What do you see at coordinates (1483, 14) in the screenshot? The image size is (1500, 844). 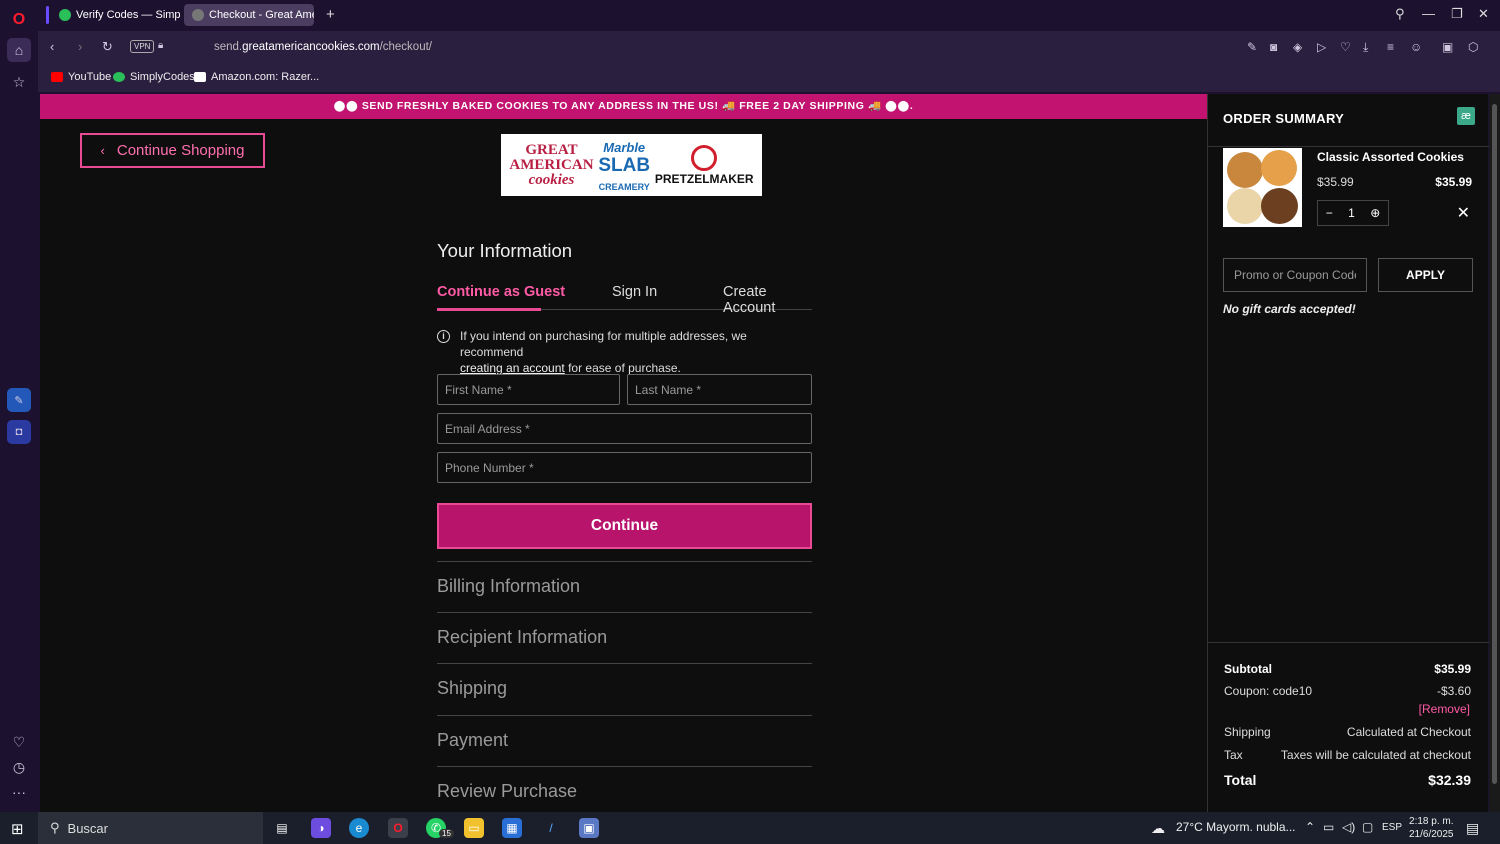 I see `close-window-icon: ✕` at bounding box center [1483, 14].